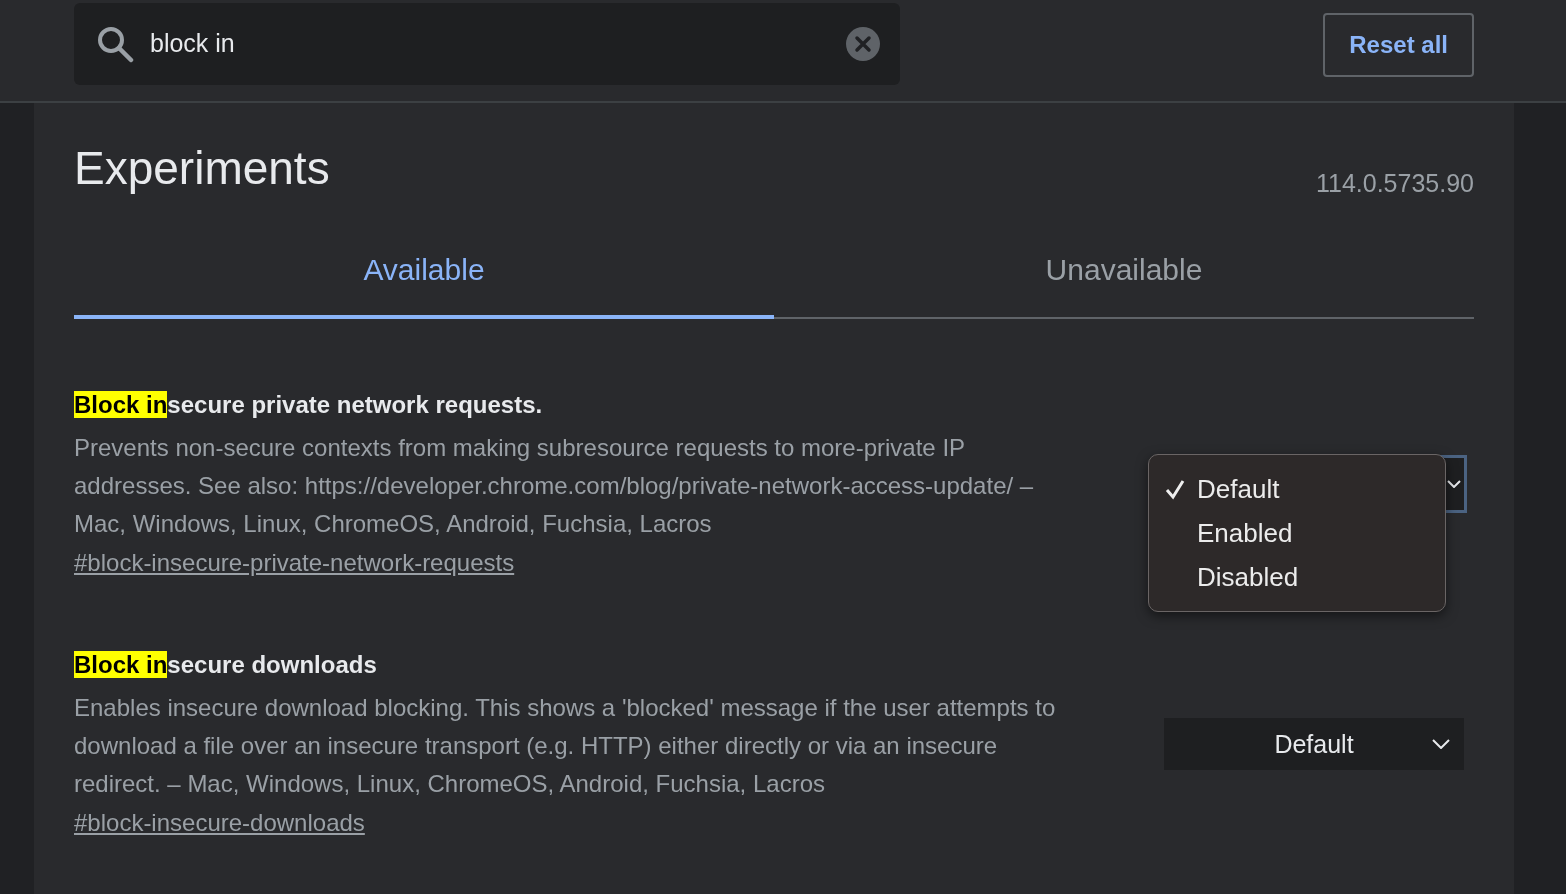 Image resolution: width=1566 pixels, height=894 pixels. What do you see at coordinates (294, 563) in the screenshot?
I see `experiment-link: #block-insecure-private-network-requests` at bounding box center [294, 563].